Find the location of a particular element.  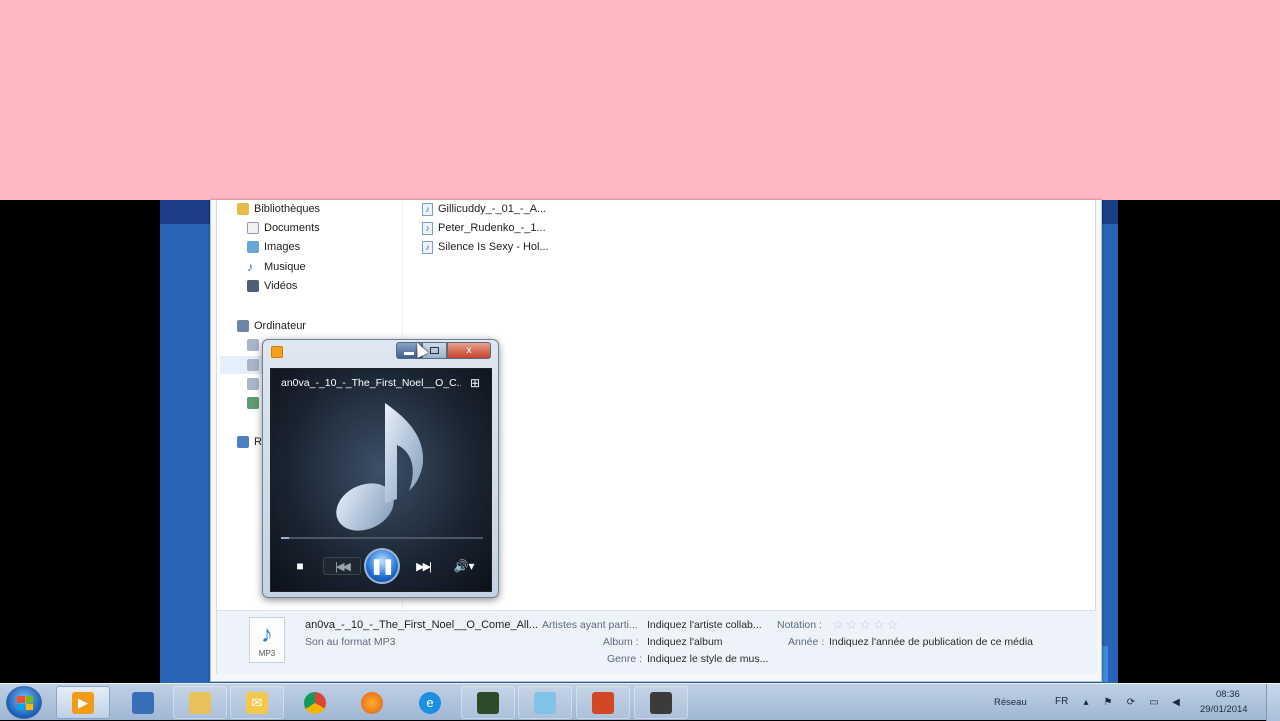

nav-item-drive-d is located at coordinates (253, 365).